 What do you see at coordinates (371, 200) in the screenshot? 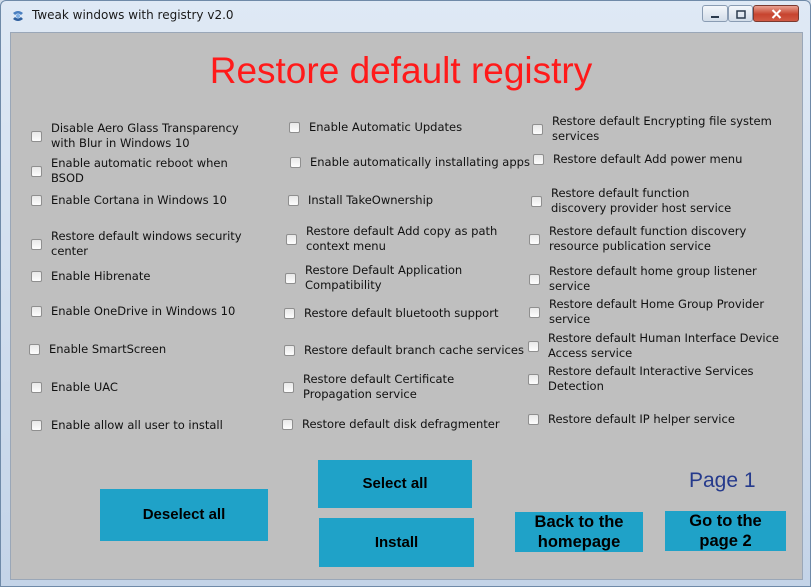
I see `option-label: Install TakeOwnership` at bounding box center [371, 200].